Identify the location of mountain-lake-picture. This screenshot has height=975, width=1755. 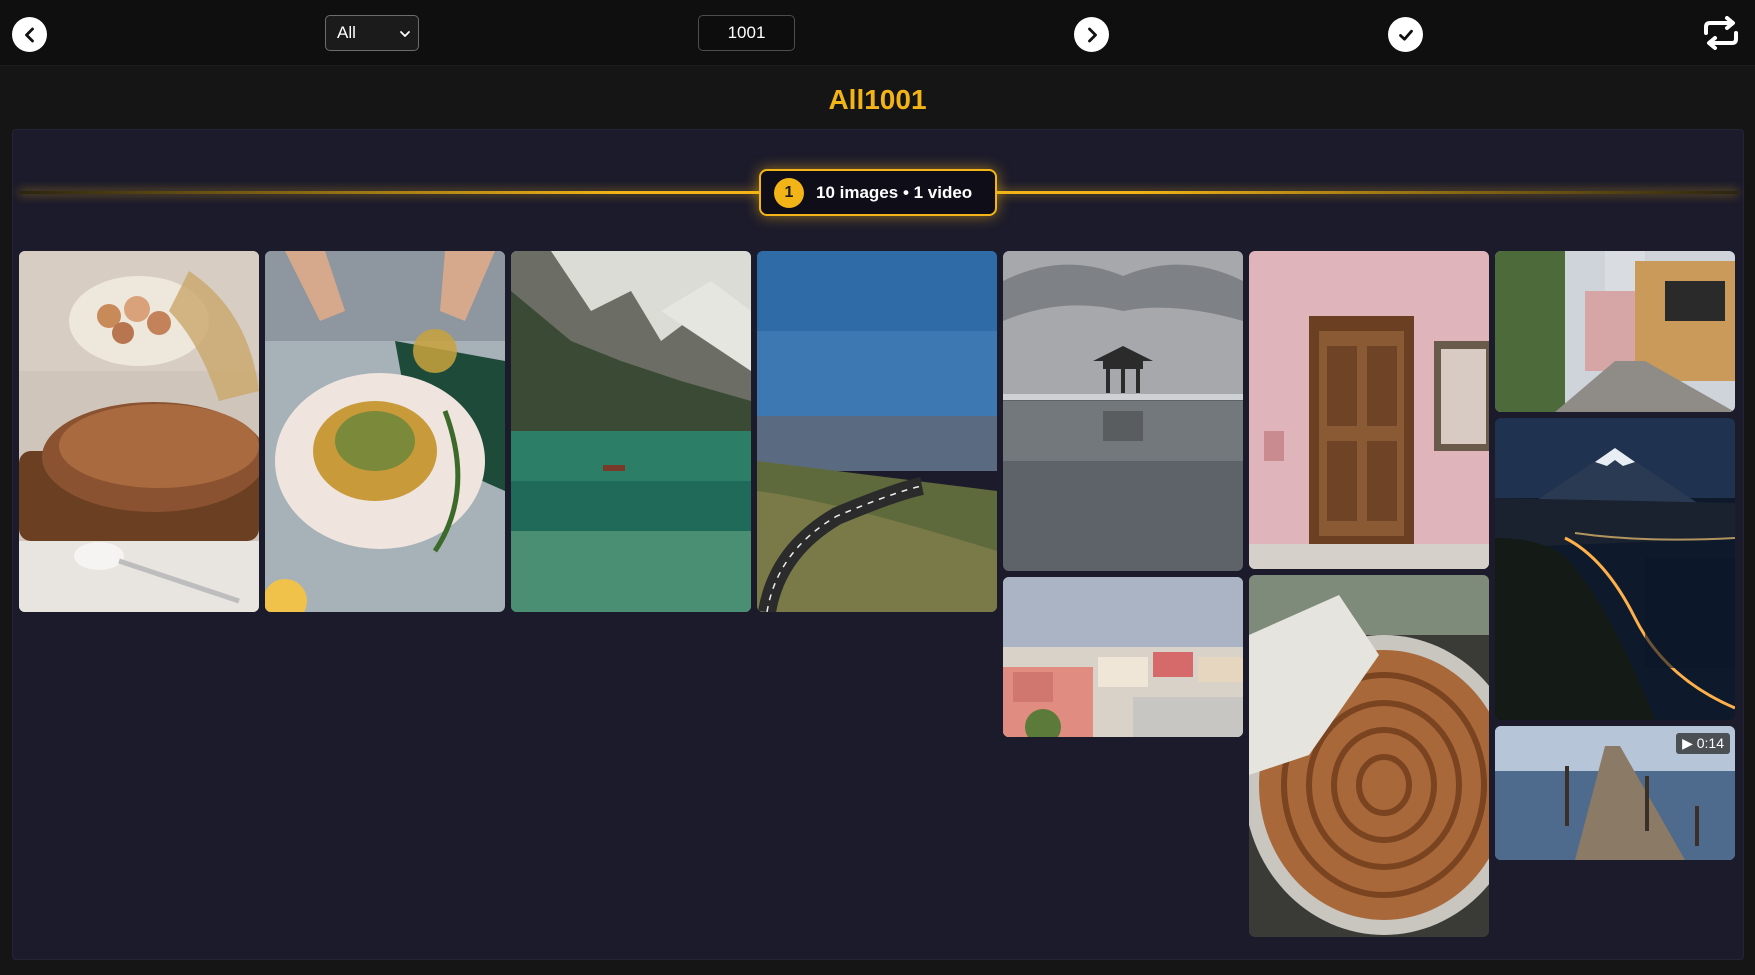
(631, 431).